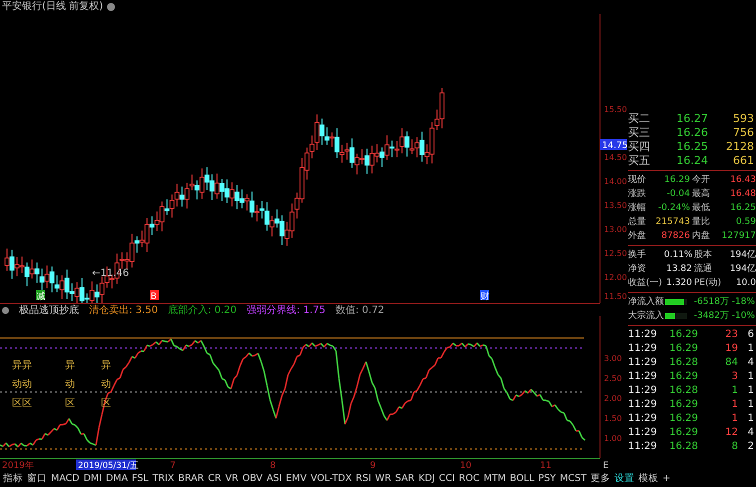 This screenshot has height=487, width=756. Describe the element at coordinates (731, 335) in the screenshot. I see `tick-volume: 23` at that location.